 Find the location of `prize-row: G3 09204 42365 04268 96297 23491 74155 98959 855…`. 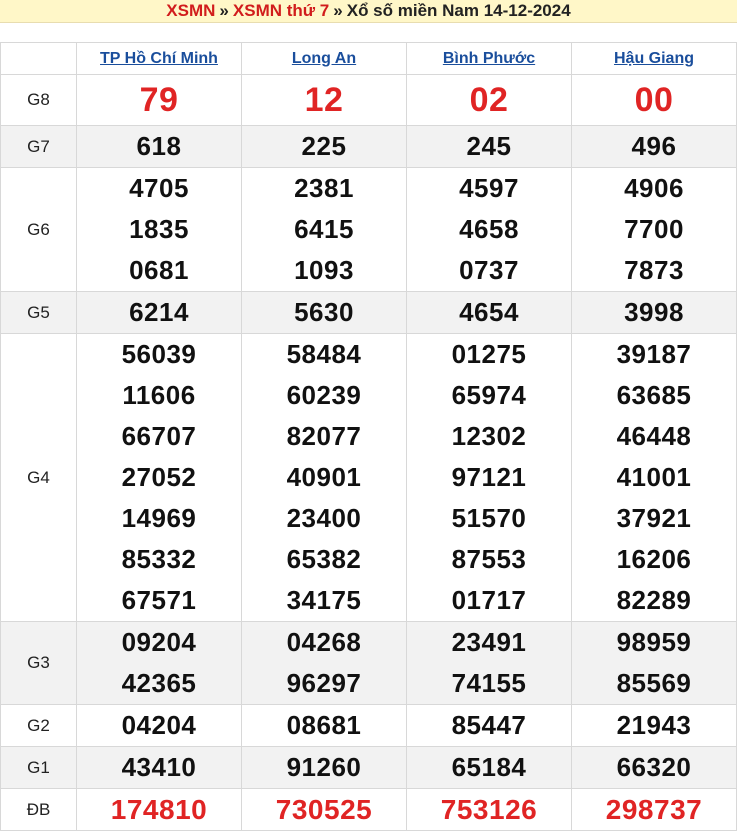

prize-row: G3 09204 42365 04268 96297 23491 74155 98959 855… is located at coordinates (368, 663).